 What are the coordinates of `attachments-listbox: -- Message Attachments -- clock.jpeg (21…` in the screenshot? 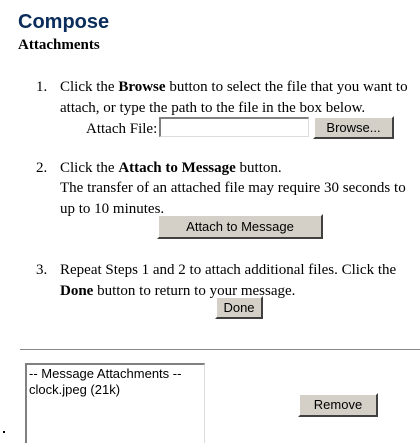 It's located at (115, 403).